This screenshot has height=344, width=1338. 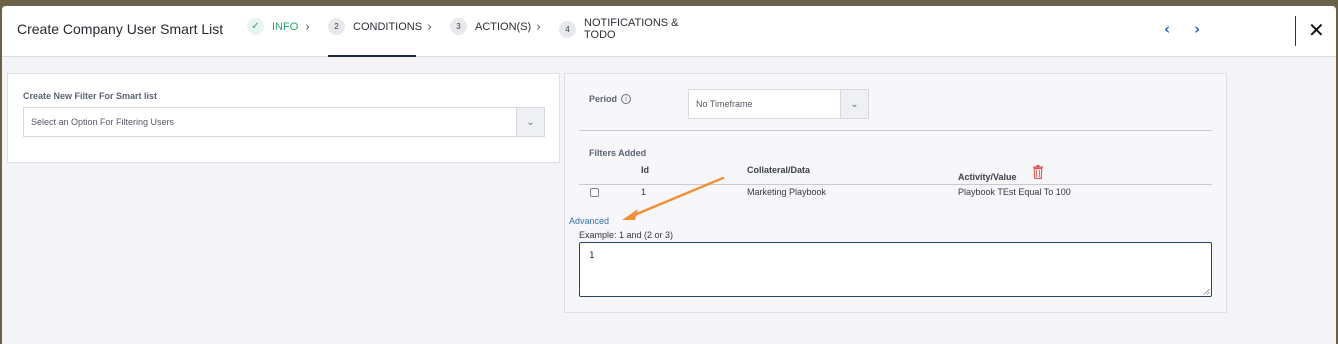 What do you see at coordinates (285, 26) in the screenshot?
I see `step-info-label: INFO` at bounding box center [285, 26].